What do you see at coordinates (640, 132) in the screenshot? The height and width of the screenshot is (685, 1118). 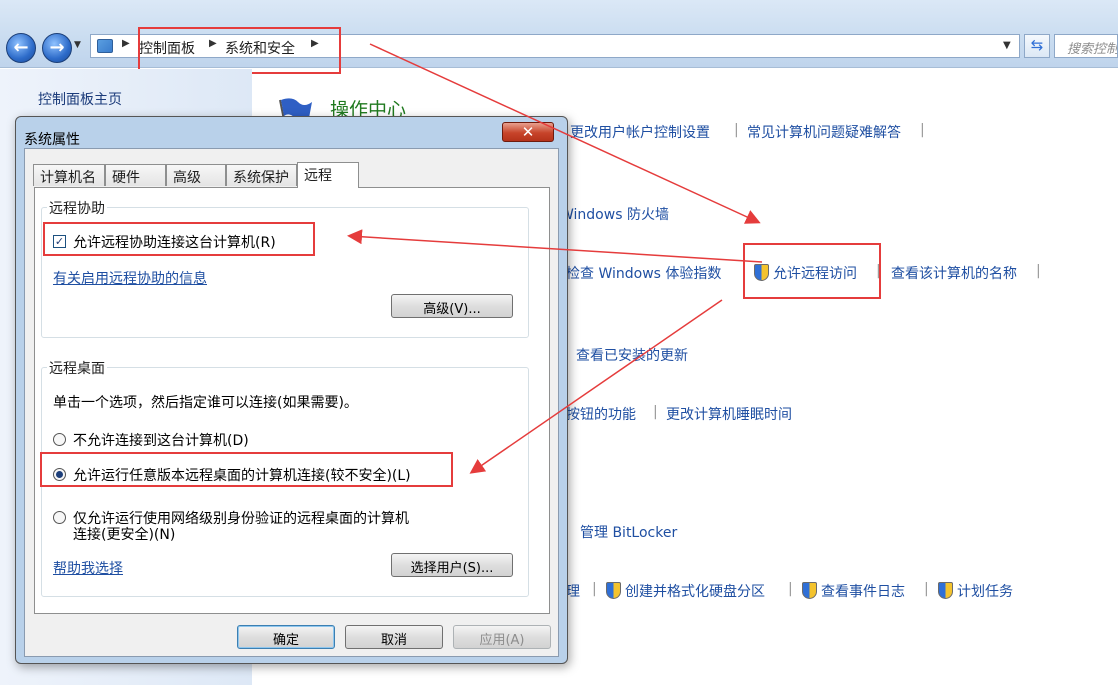 I see `uac-settings-link: 更改用户帐户控制设置` at bounding box center [640, 132].